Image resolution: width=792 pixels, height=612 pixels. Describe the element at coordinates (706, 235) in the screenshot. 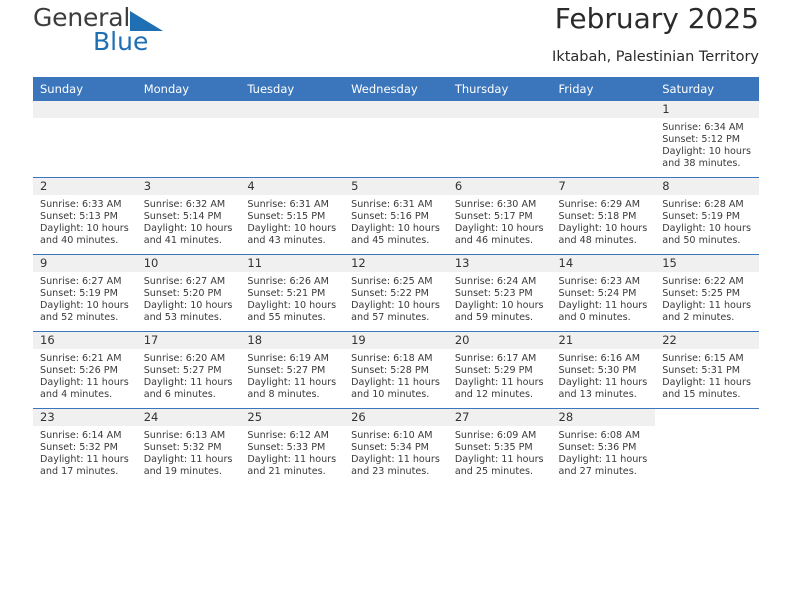

I see `daylight-text: Daylight: 10 hours and 50 minutes.` at that location.